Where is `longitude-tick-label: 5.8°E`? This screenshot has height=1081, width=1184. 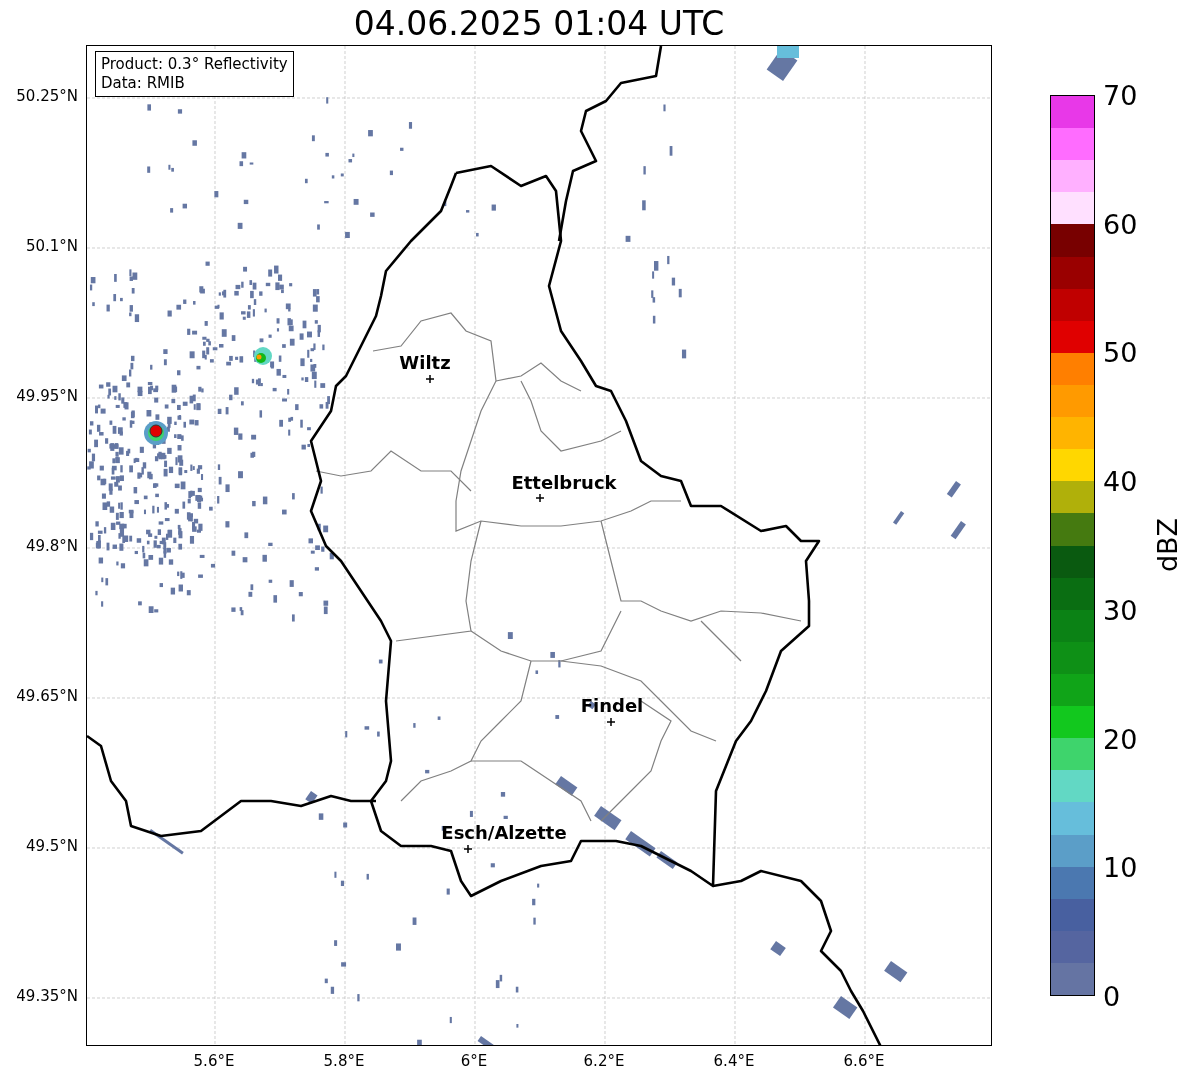 longitude-tick-label: 5.8°E is located at coordinates (344, 1061).